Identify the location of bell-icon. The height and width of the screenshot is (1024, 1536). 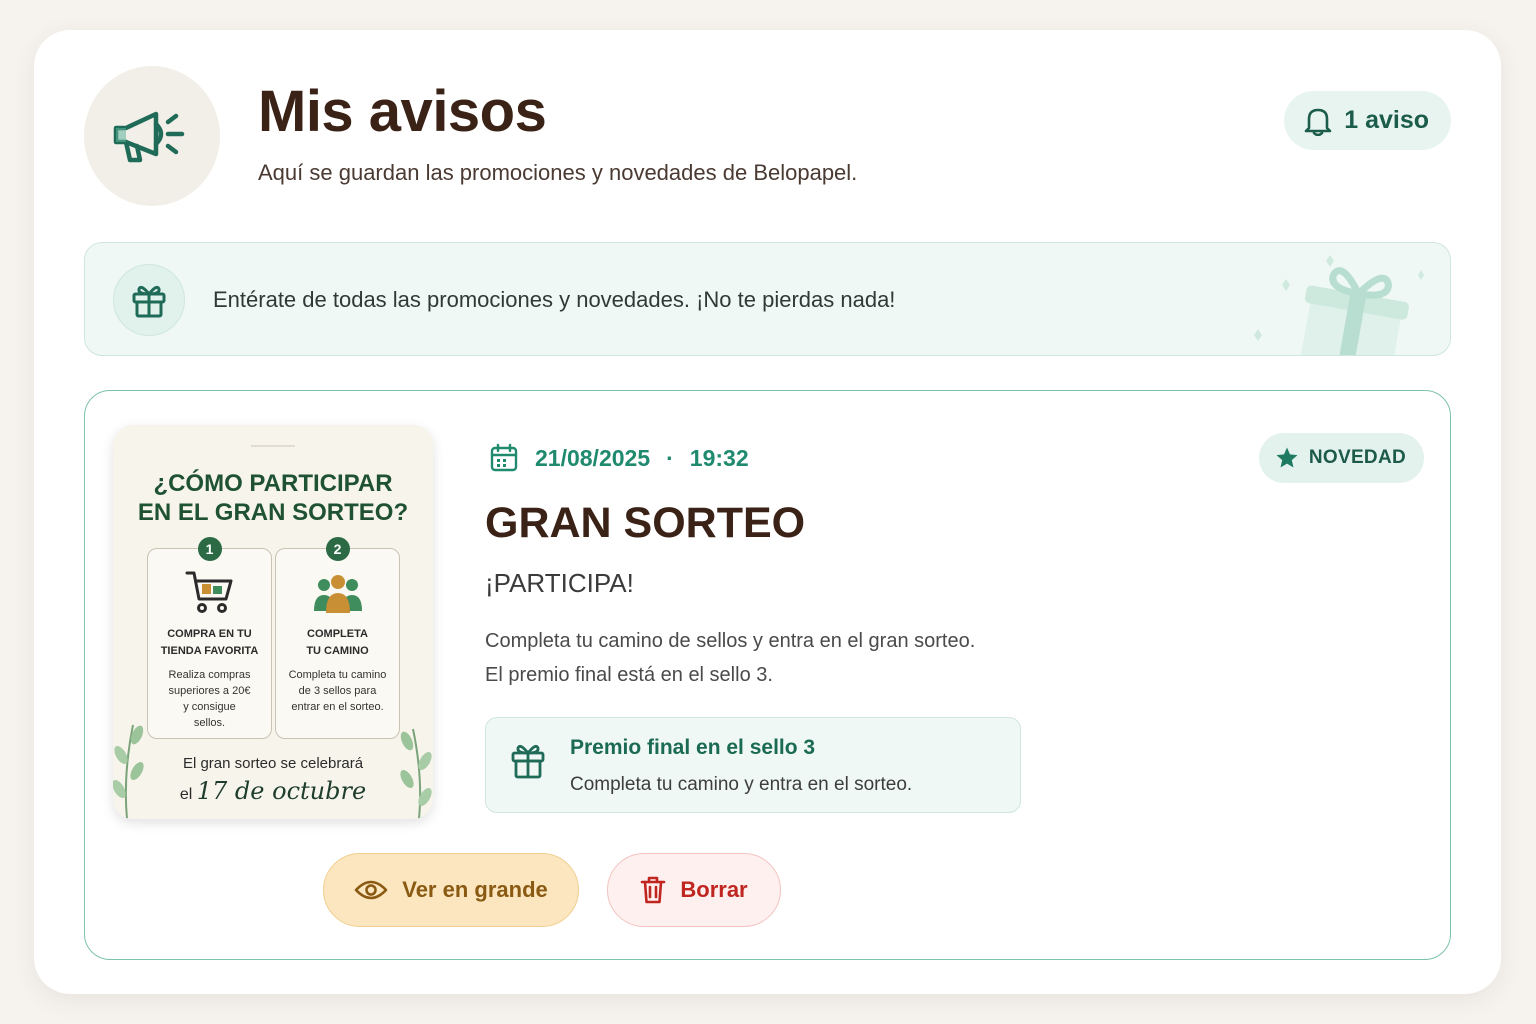
(1318, 122).